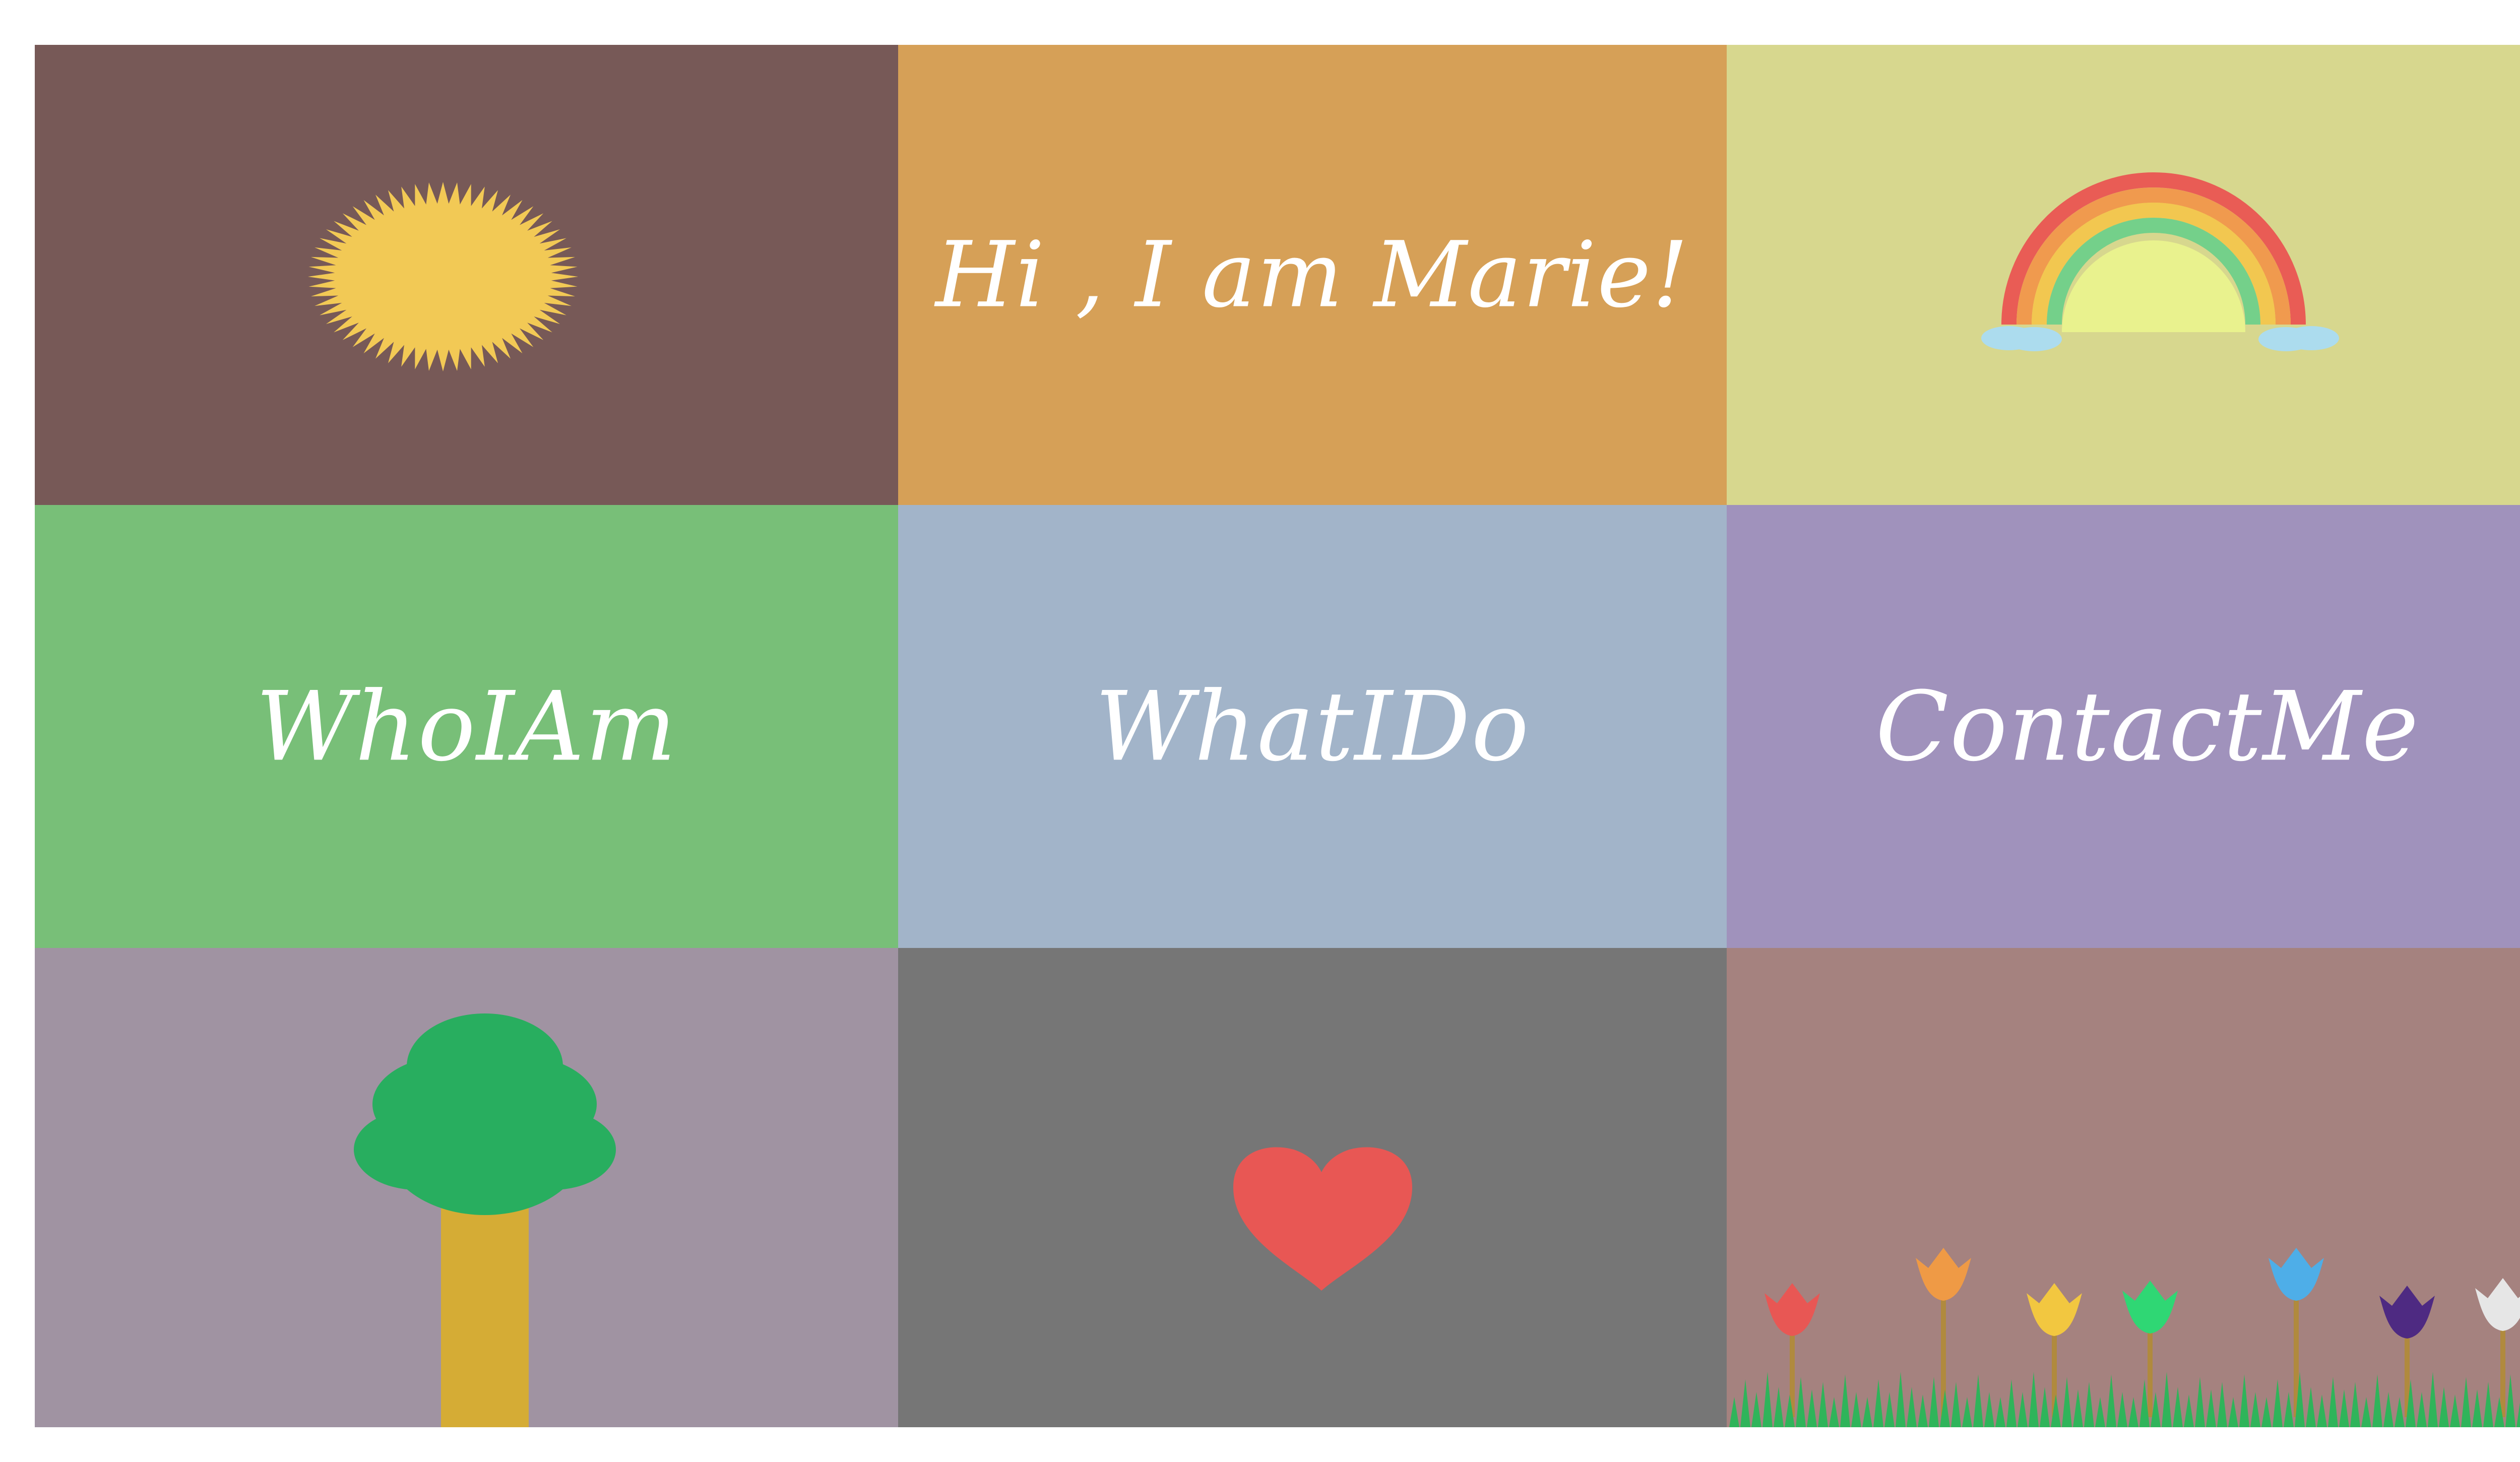 The height and width of the screenshot is (1462, 2520). I want to click on greeting-text: Hi , I am Marie!, so click(1312, 275).